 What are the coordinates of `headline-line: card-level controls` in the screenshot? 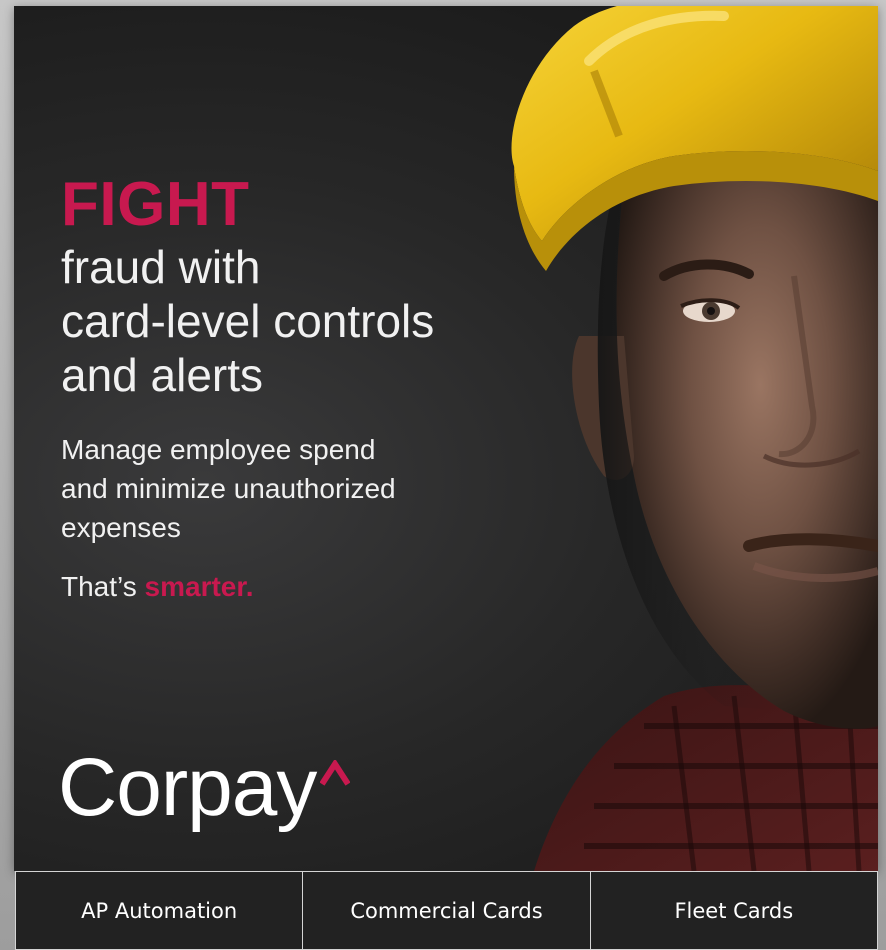 It's located at (248, 321).